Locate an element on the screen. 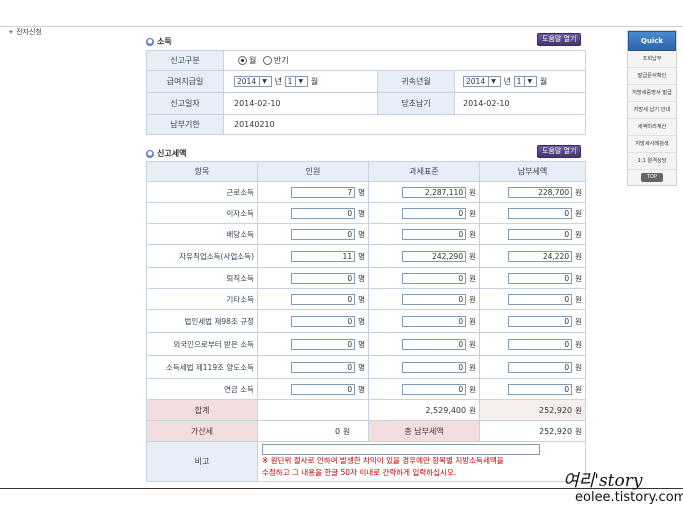 This screenshot has height=512, width=683. original-due-label: 당초납기 is located at coordinates (416, 103).